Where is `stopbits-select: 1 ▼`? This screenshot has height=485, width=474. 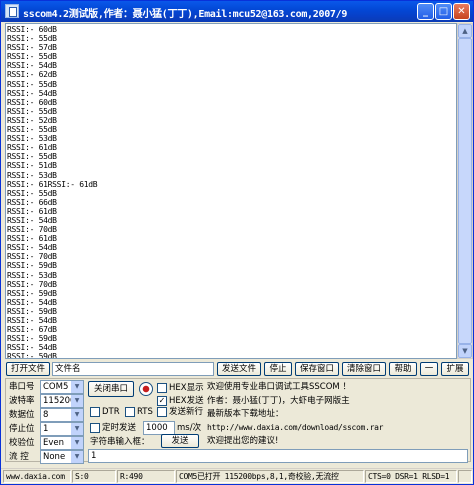 stopbits-select: 1 ▼ is located at coordinates (62, 429).